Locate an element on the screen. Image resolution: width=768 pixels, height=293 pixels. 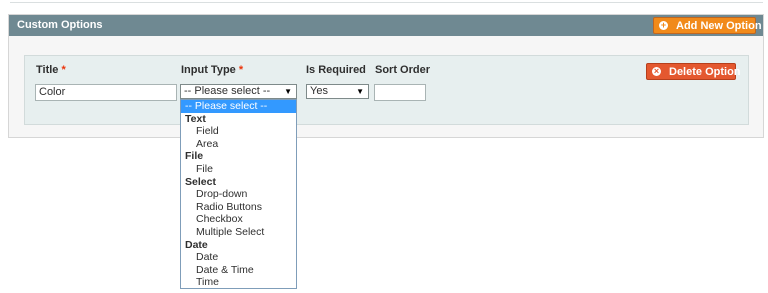
dropdown-option-field: Field is located at coordinates (238, 131).